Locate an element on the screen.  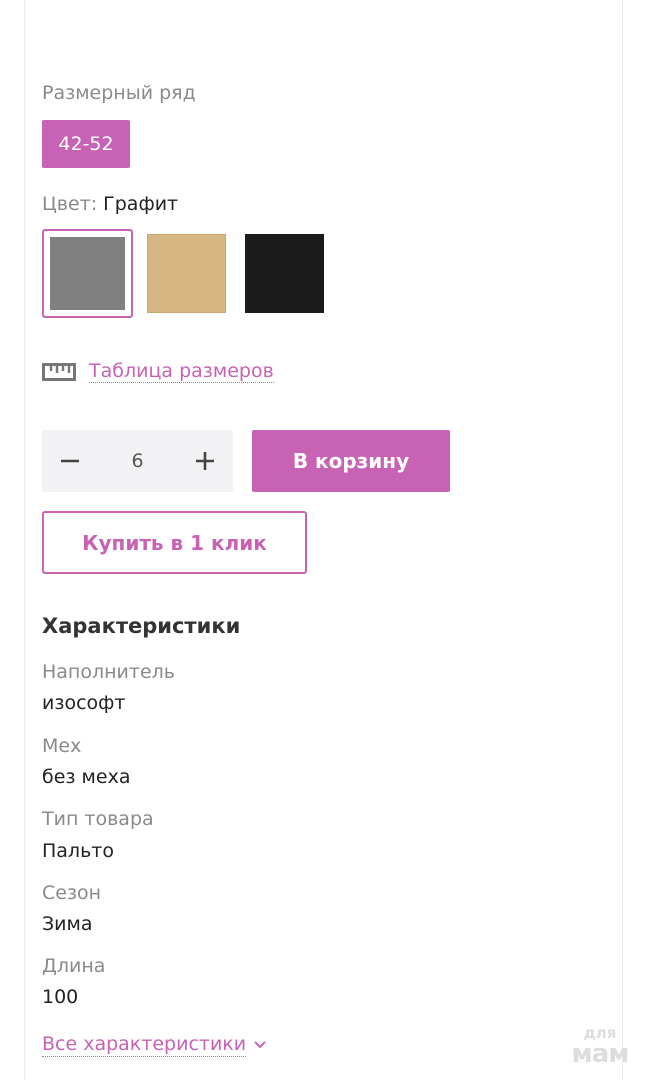
size-range-label: Размерный ряд is located at coordinates (119, 93).